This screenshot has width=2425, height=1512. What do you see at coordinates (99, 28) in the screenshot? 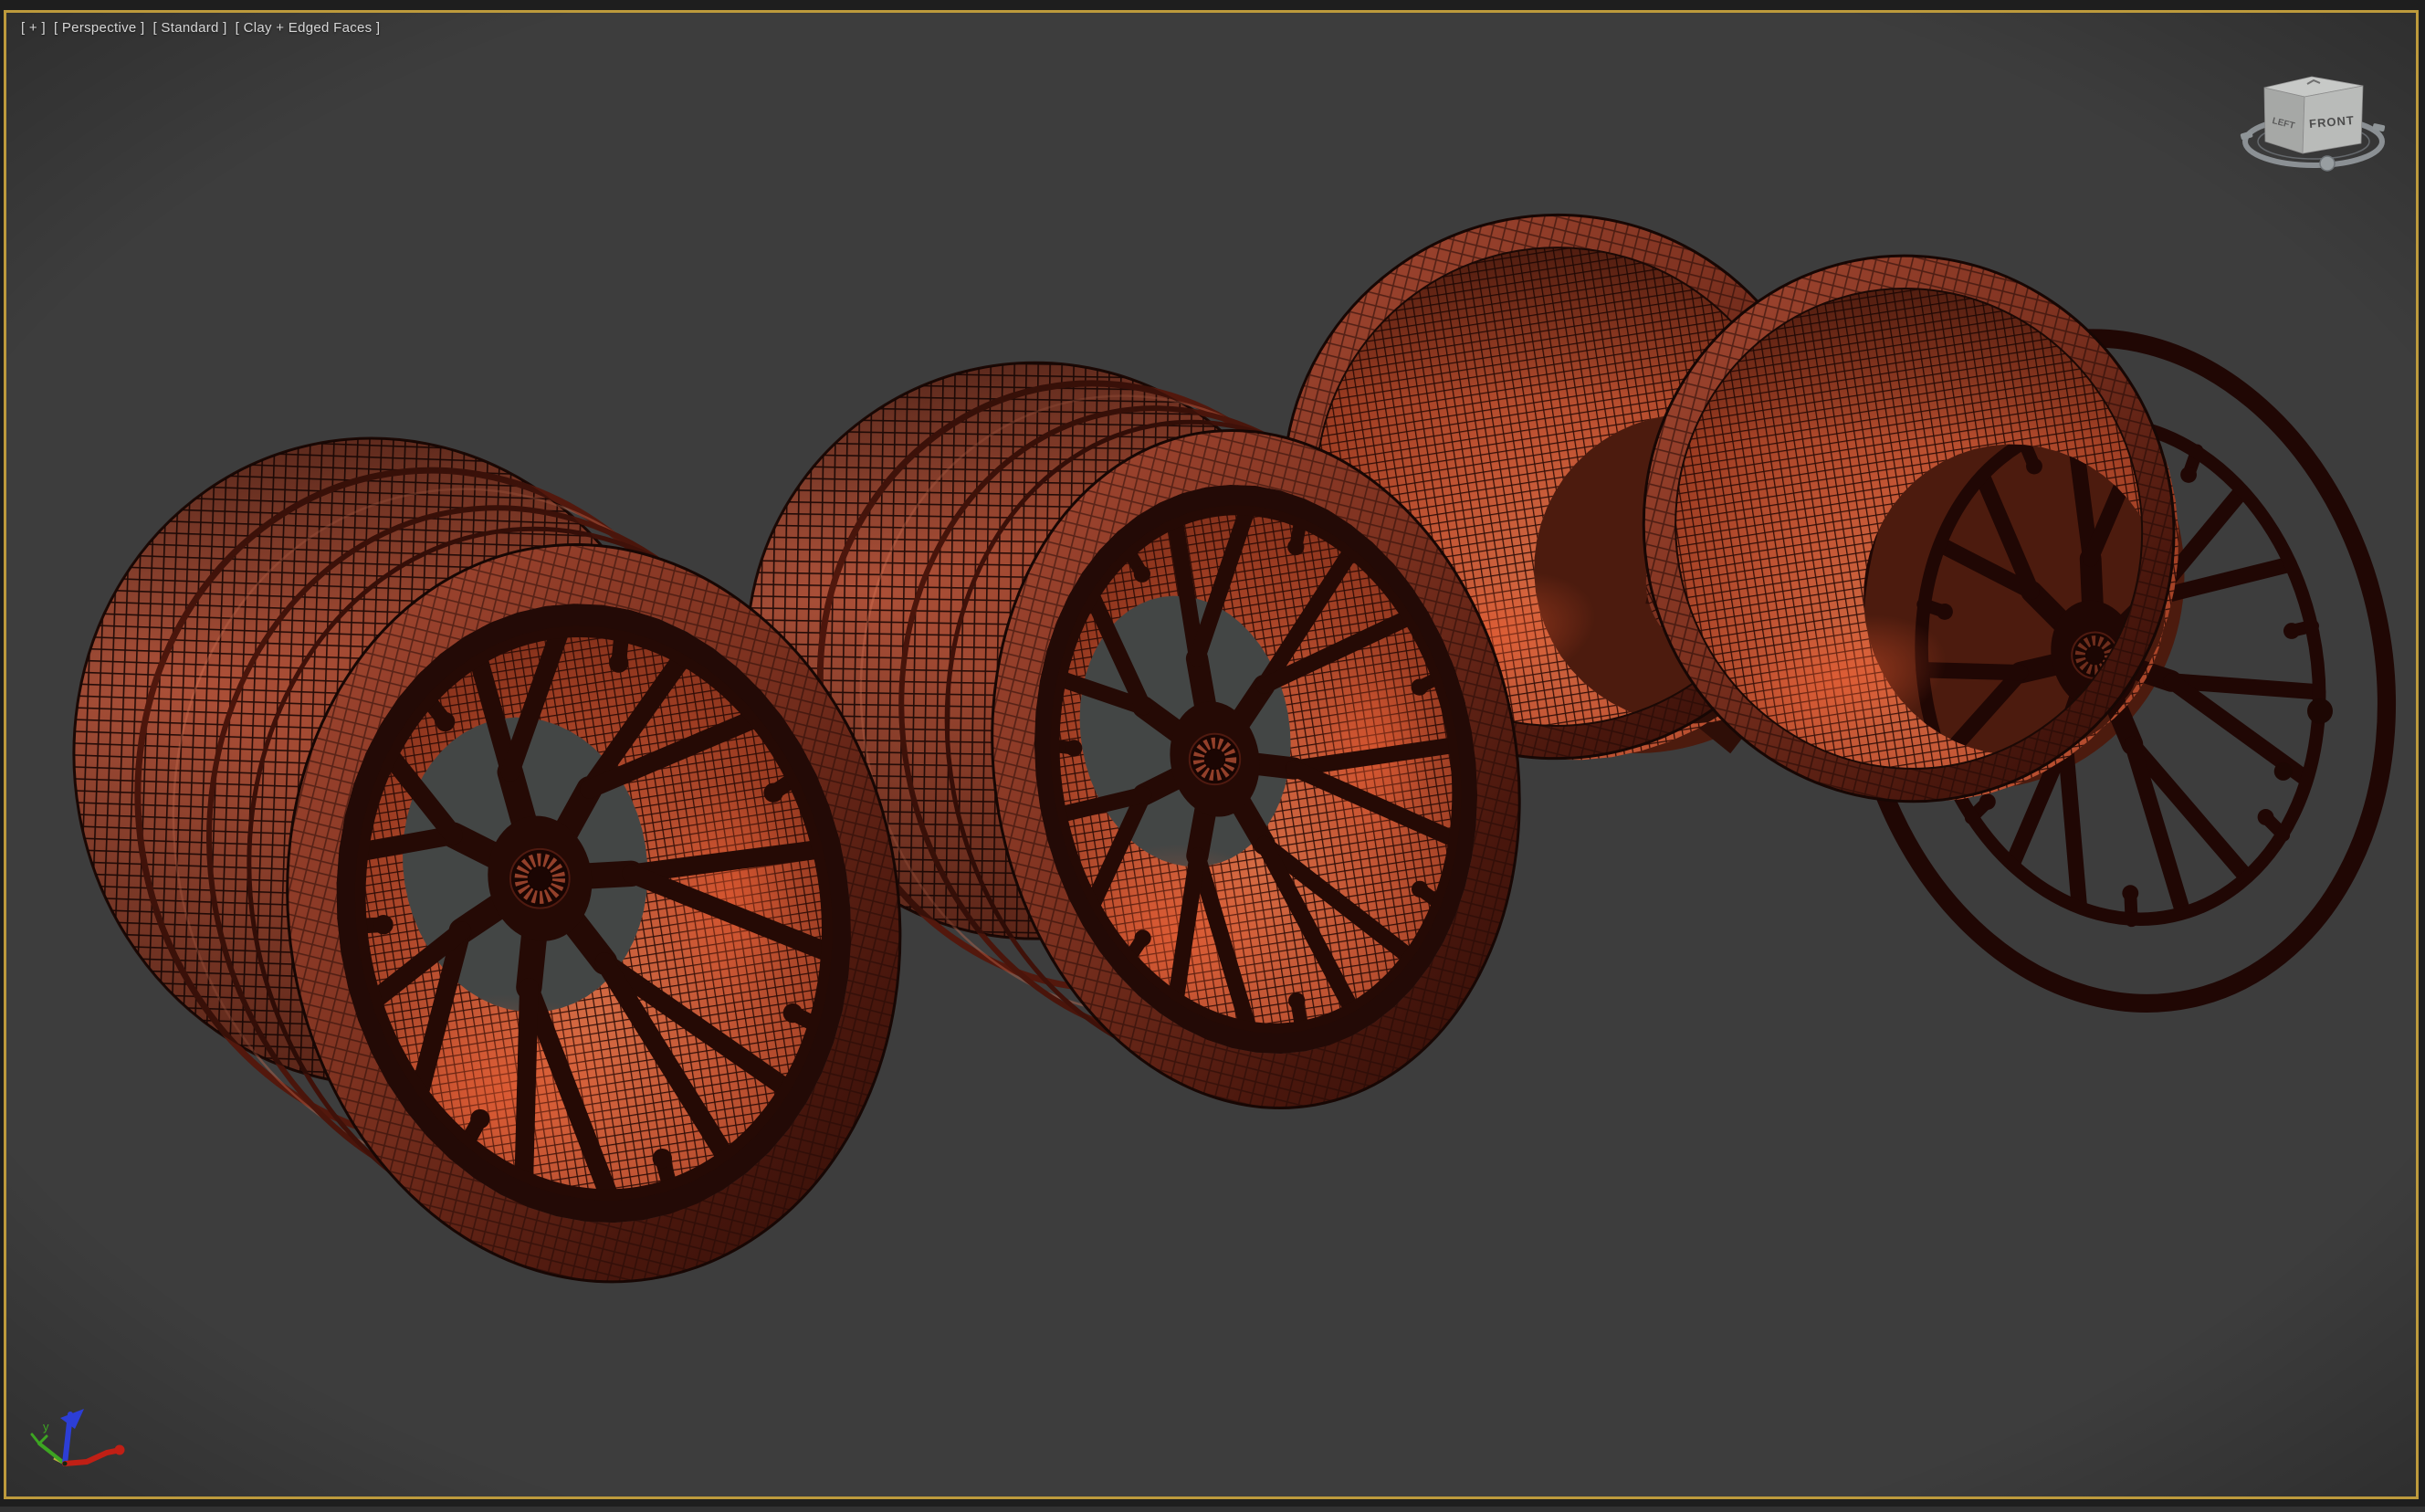
I see `viewport-pov-menu: [ Perspective ]` at bounding box center [99, 28].